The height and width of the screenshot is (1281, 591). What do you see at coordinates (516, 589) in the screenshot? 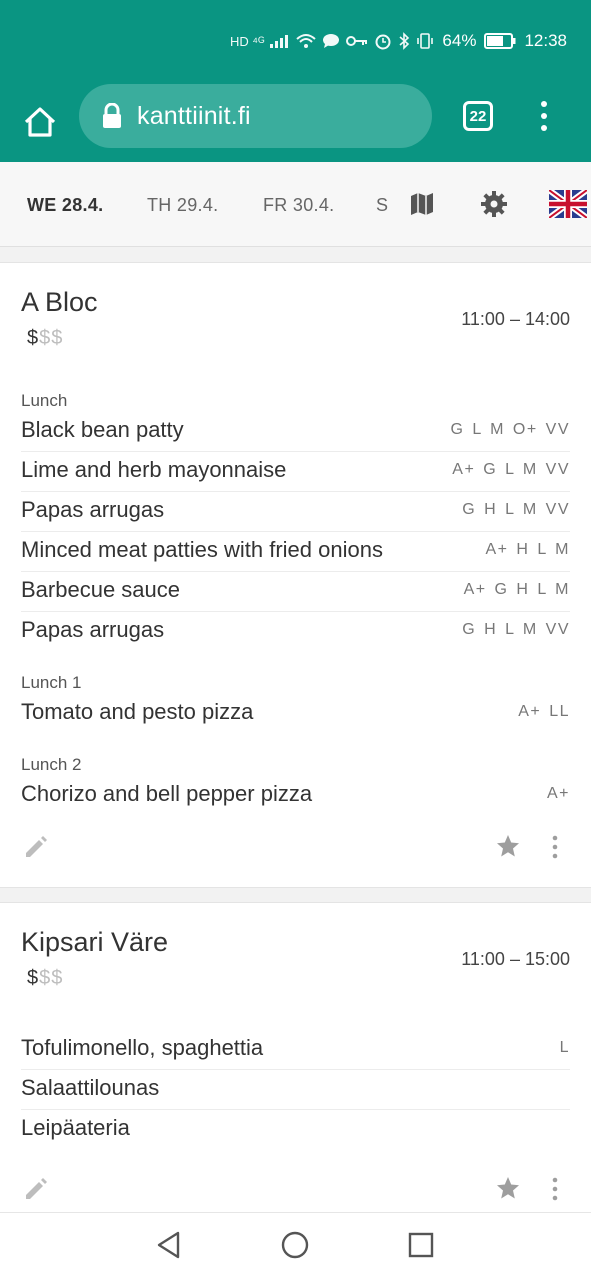
I see `diet-tags: A+ G H L M` at bounding box center [516, 589].